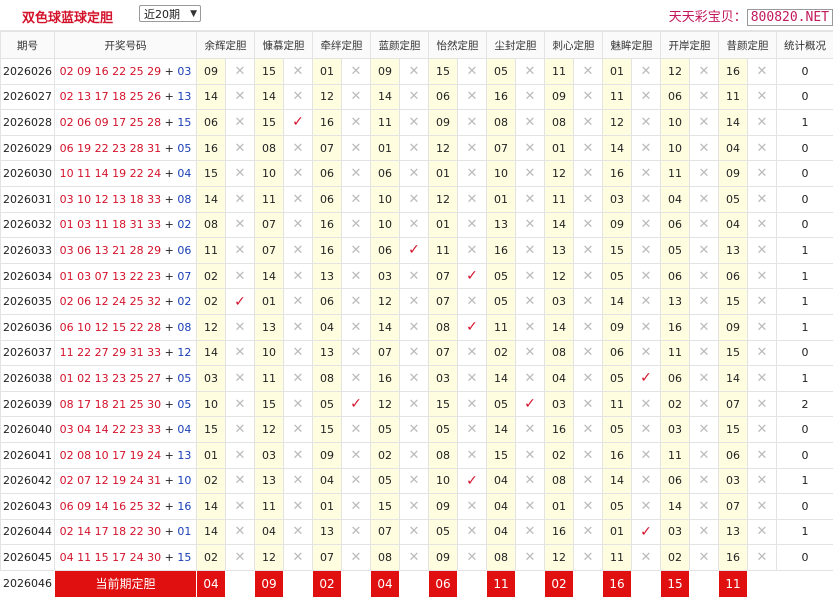 The image size is (833, 598). I want to click on red-balls: 01 03 07 13 22 23, so click(110, 276).